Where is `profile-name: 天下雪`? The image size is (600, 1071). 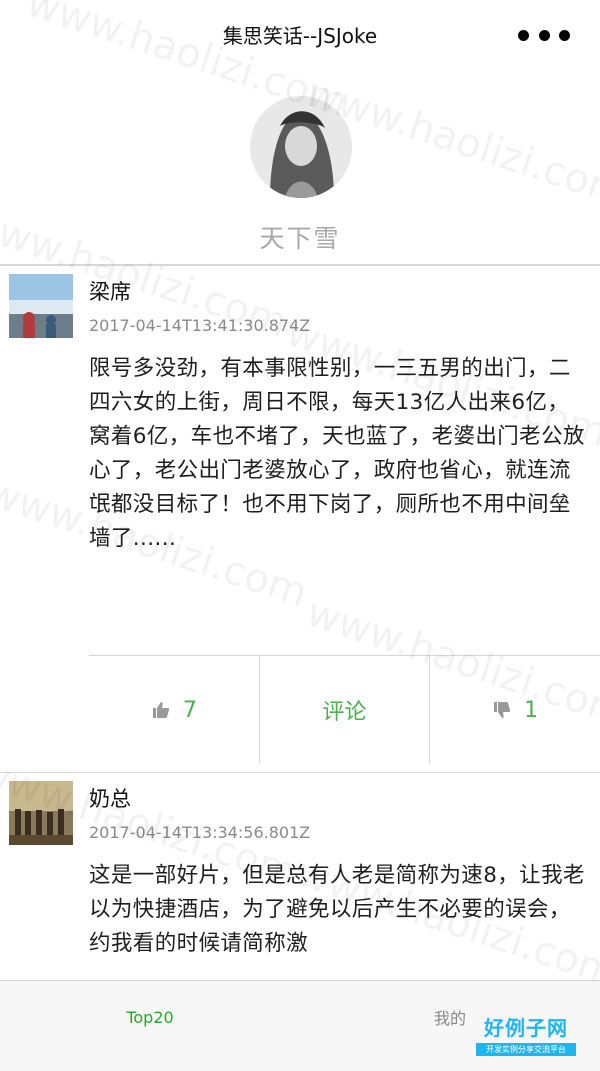 profile-name: 天下雪 is located at coordinates (300, 238).